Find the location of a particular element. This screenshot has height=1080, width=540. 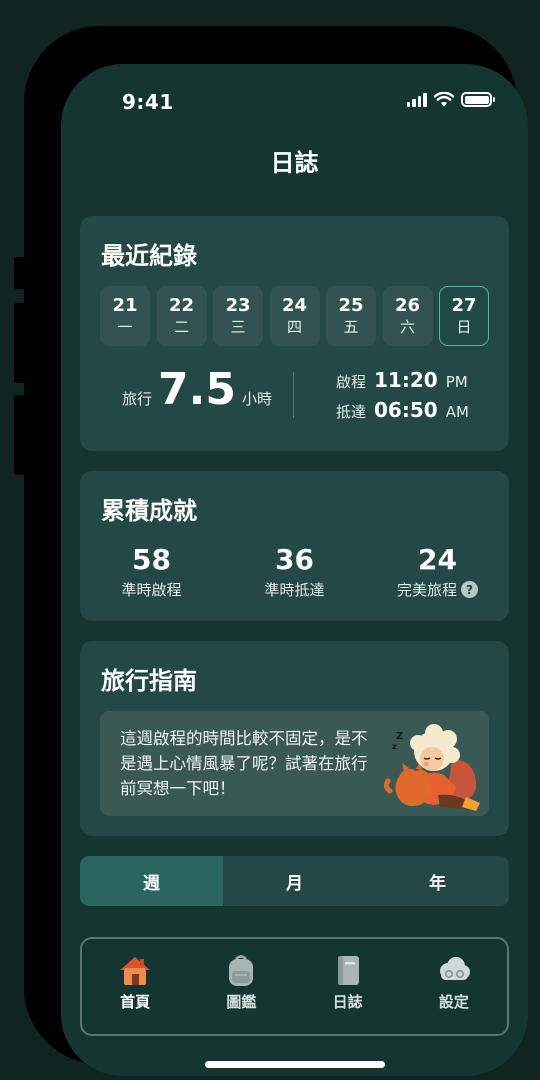

achievement-value: 36 is located at coordinates (294, 559).